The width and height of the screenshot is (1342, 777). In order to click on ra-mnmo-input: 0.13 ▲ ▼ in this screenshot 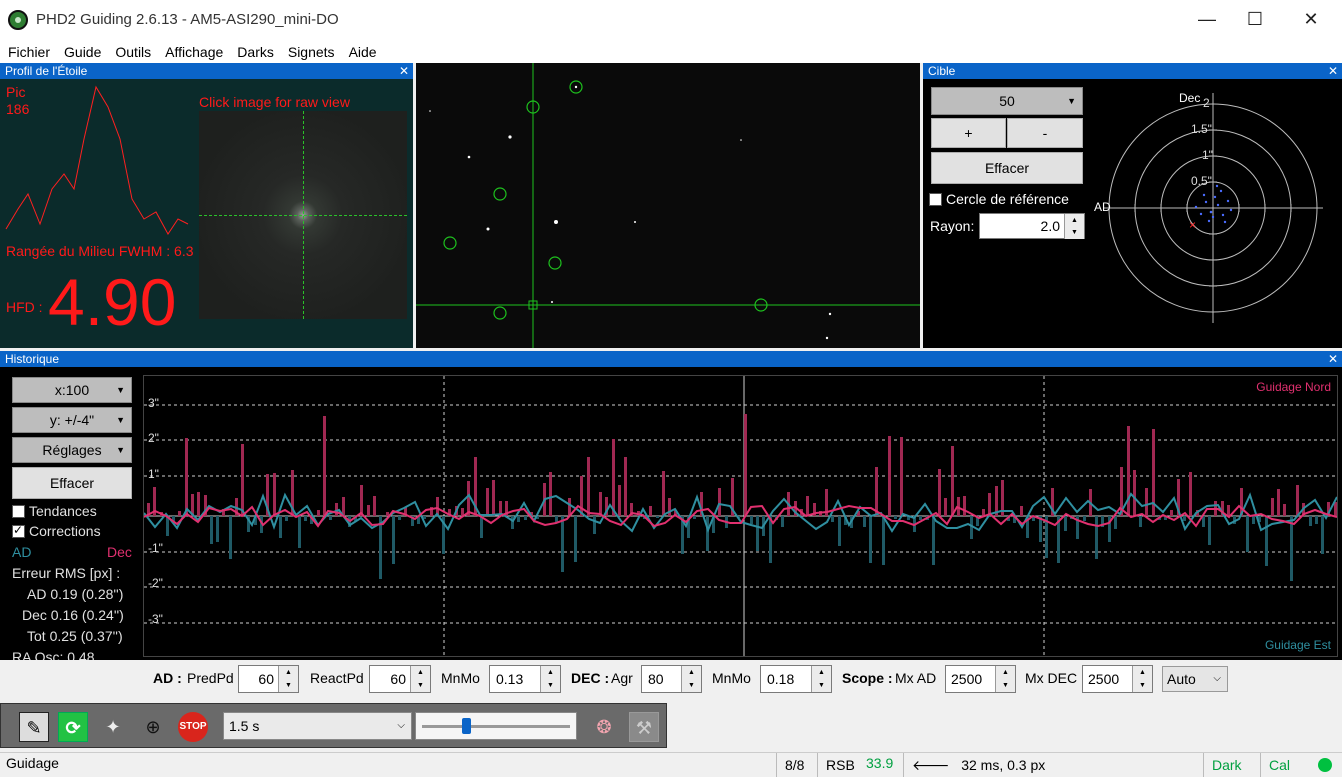, I will do `click(525, 679)`.